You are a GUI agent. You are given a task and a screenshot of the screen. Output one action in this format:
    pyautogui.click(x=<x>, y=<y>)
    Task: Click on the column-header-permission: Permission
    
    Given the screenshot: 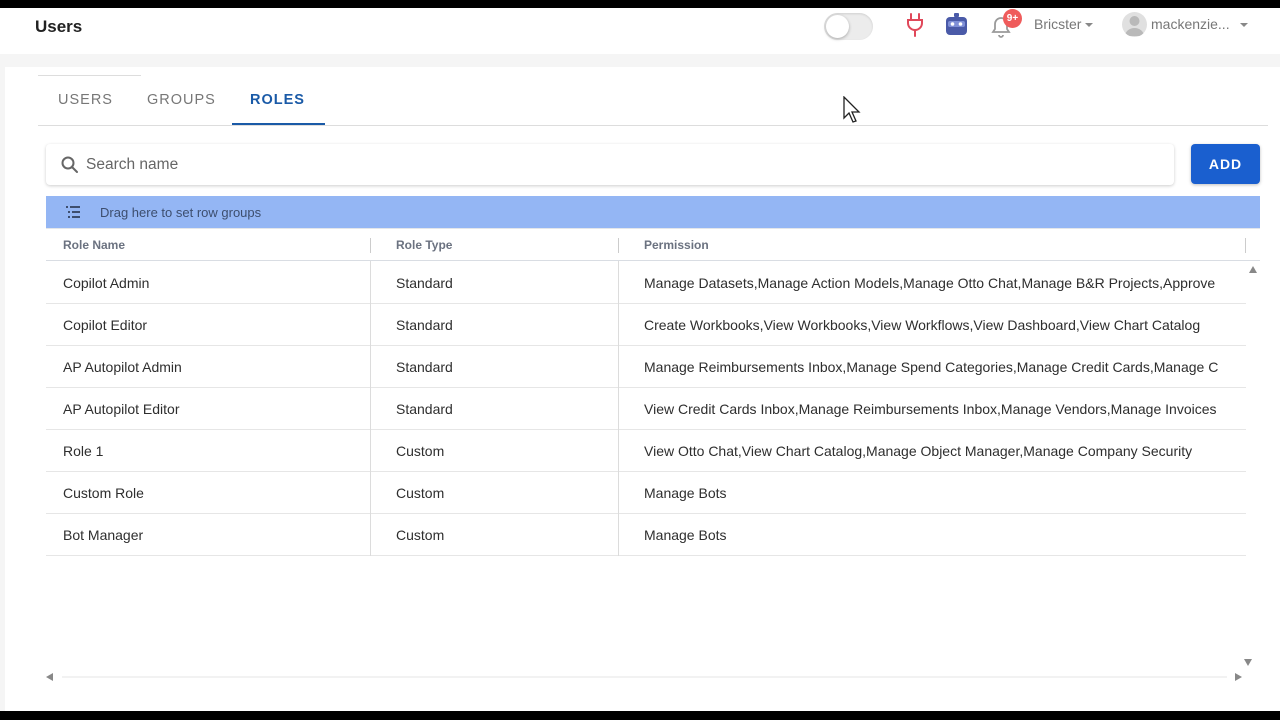 What is the action you would take?
    pyautogui.click(x=676, y=245)
    